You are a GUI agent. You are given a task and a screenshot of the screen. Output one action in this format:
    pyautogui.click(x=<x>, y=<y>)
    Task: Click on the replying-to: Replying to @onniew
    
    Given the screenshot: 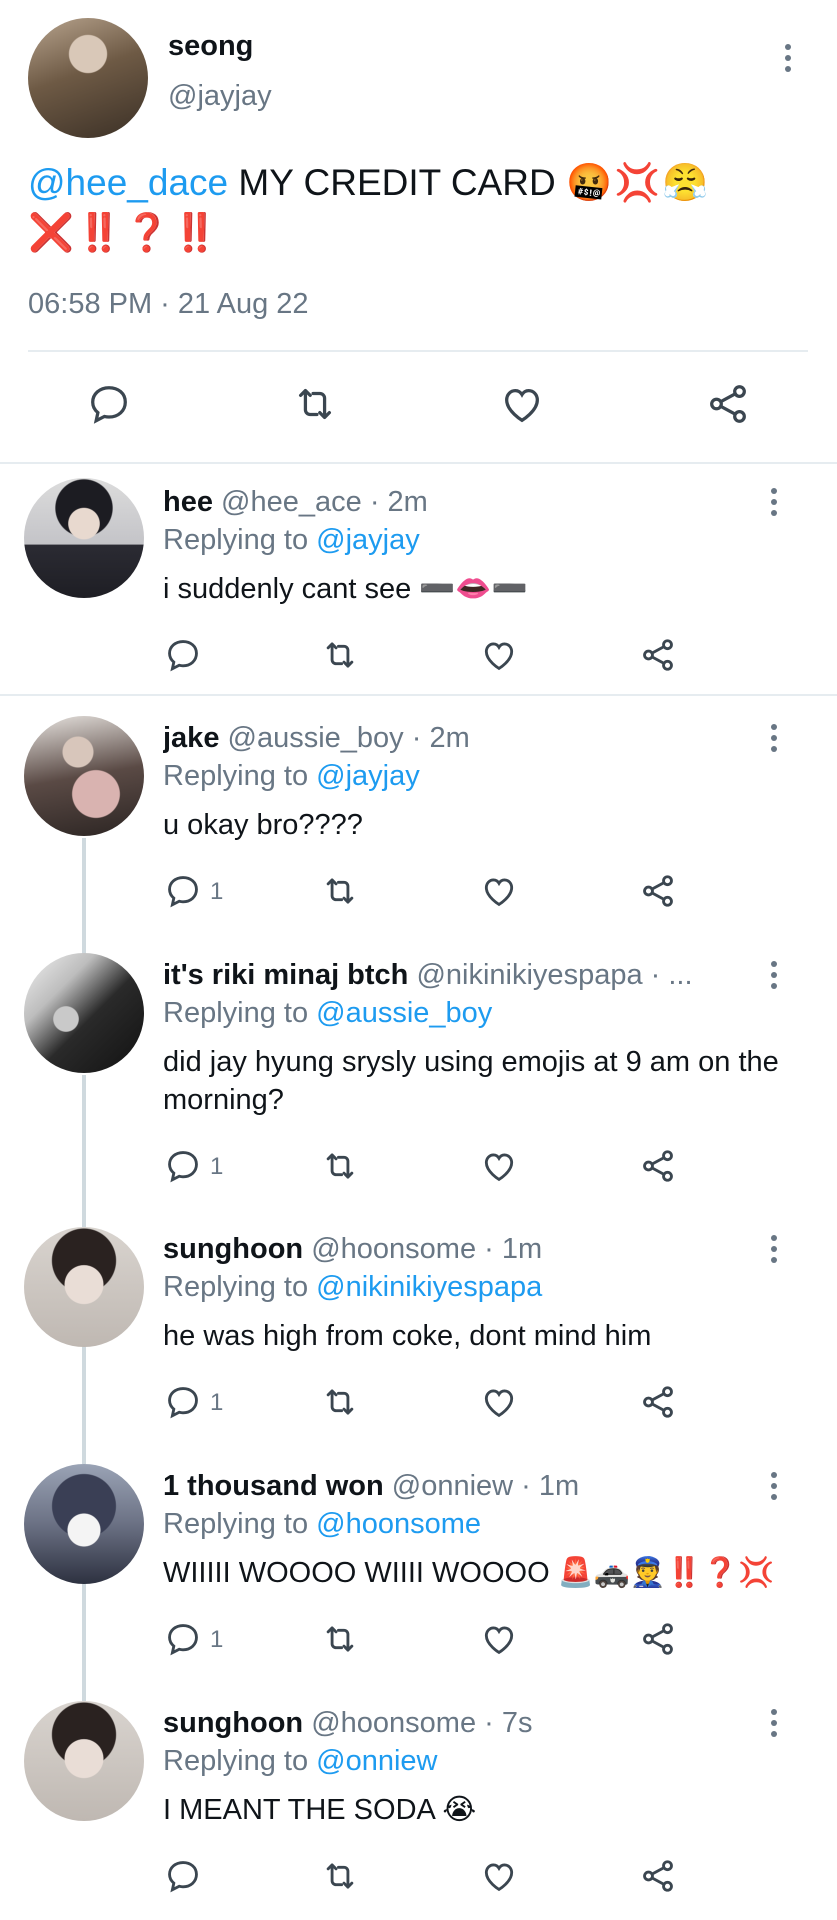 What is the action you would take?
    pyautogui.click(x=300, y=1761)
    